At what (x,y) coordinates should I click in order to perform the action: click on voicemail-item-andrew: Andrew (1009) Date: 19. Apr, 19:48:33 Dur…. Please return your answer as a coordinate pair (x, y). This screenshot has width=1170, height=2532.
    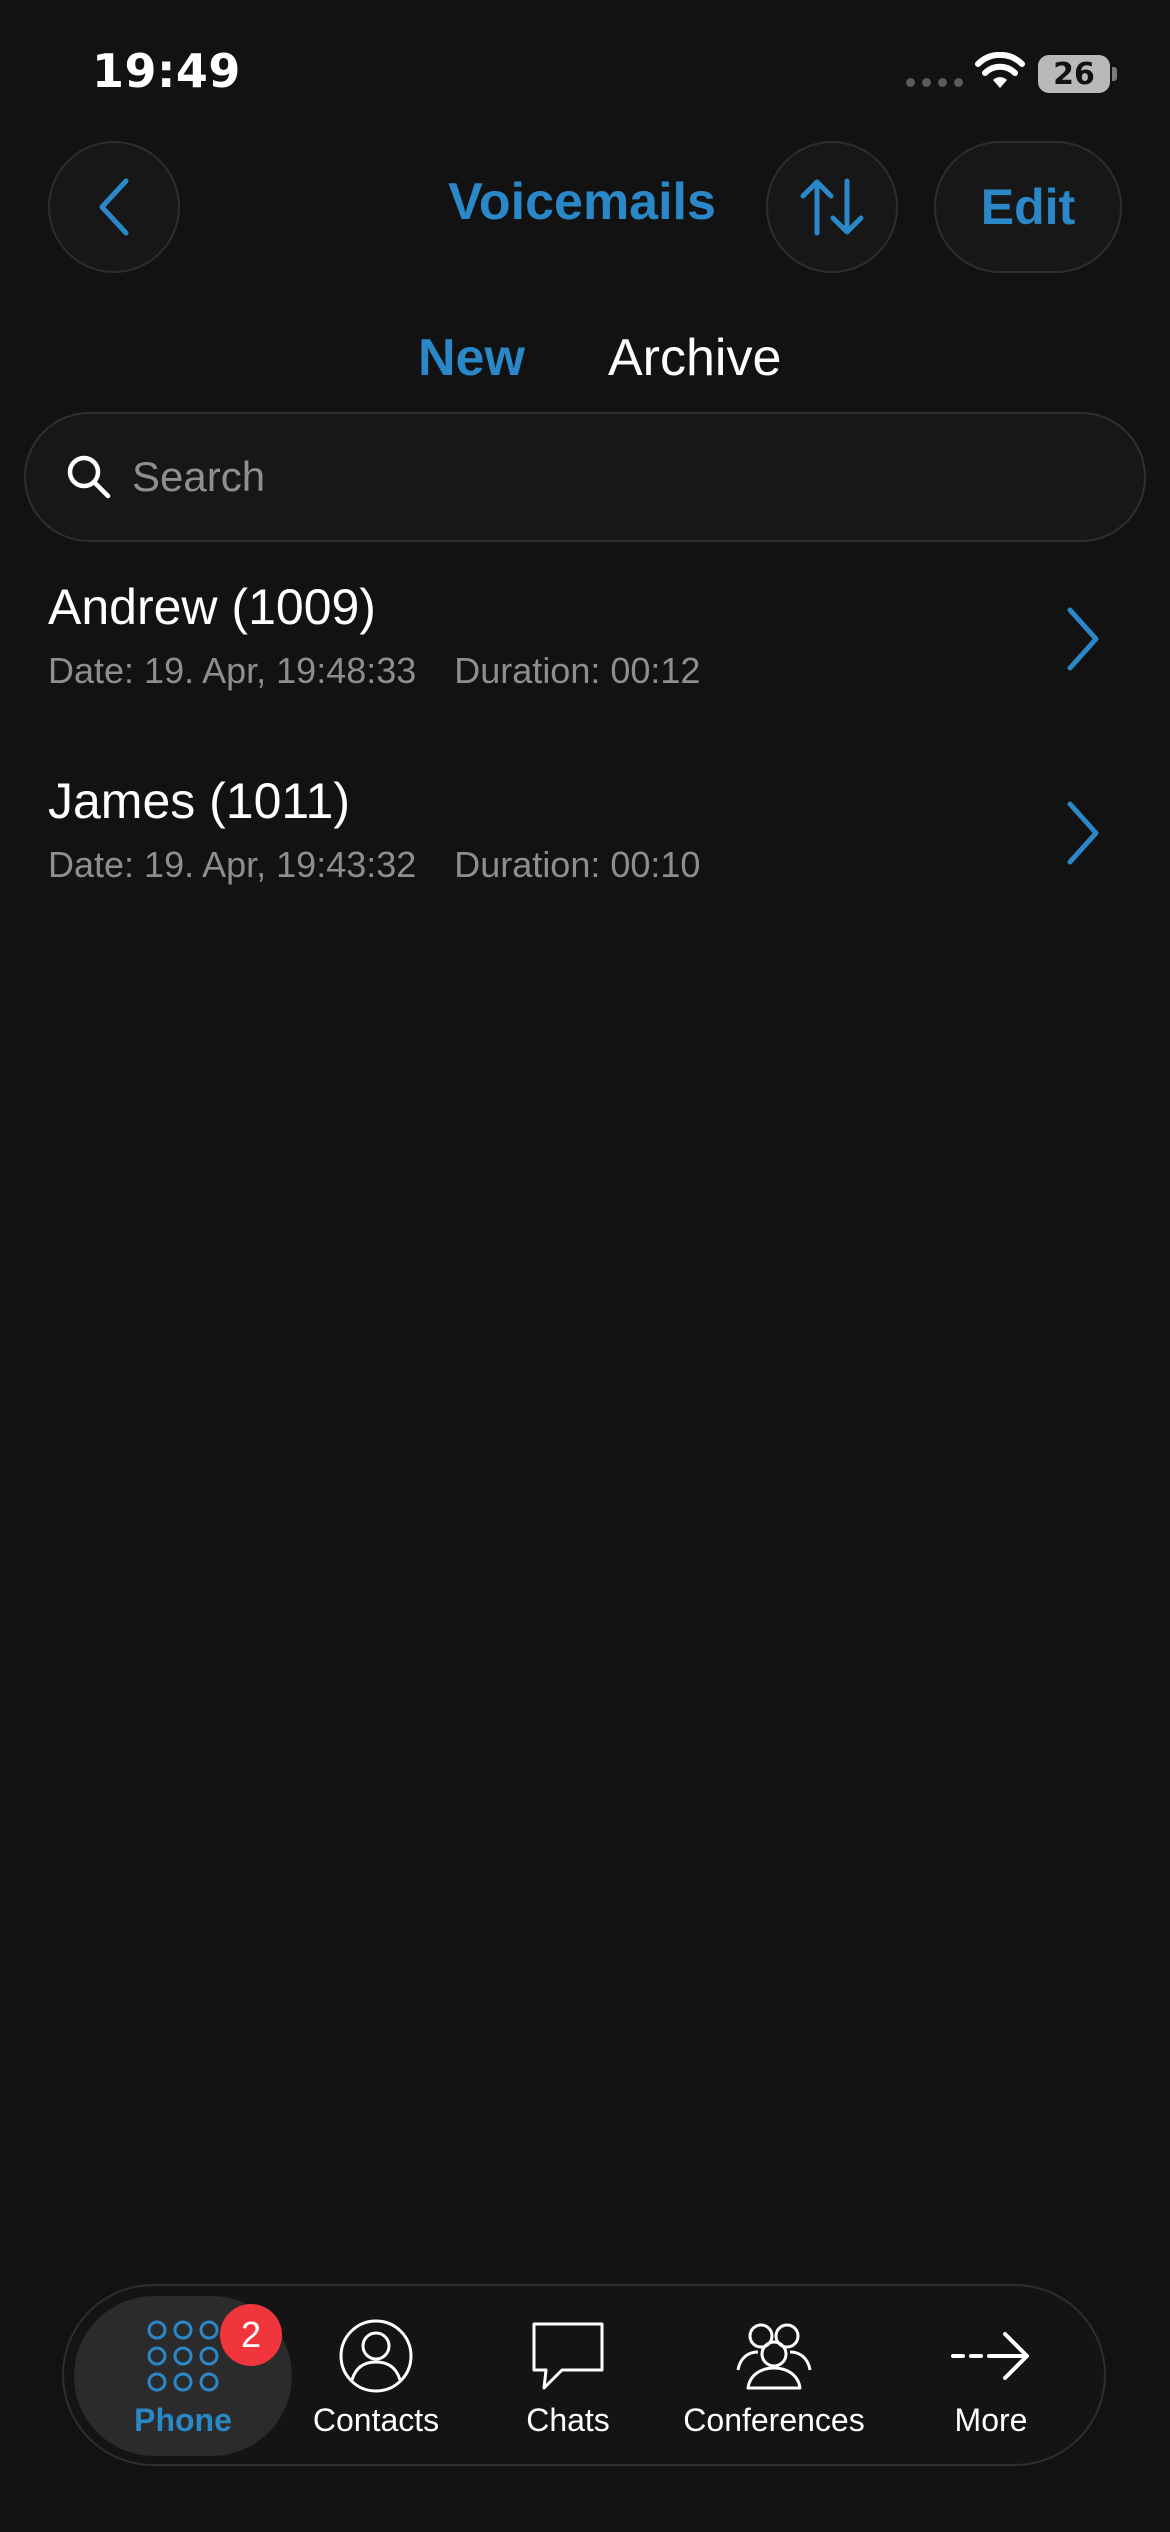
    Looking at the image, I should click on (585, 668).